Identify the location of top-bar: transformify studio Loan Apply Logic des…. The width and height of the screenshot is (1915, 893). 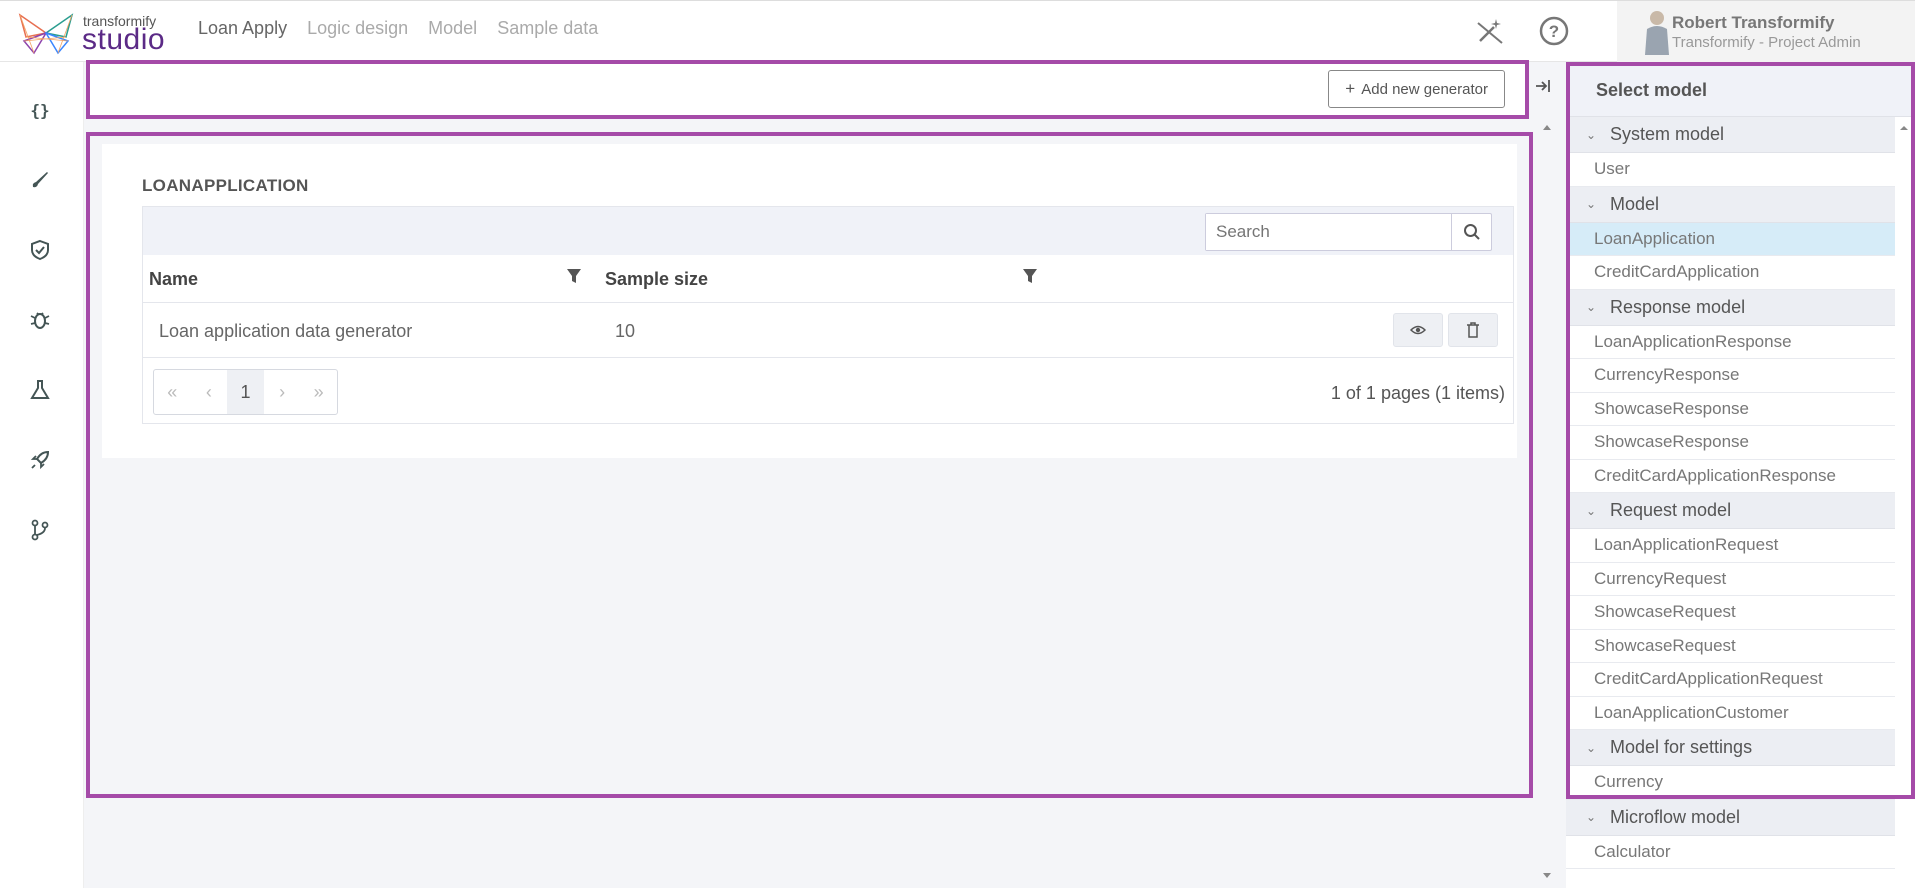
(957, 31).